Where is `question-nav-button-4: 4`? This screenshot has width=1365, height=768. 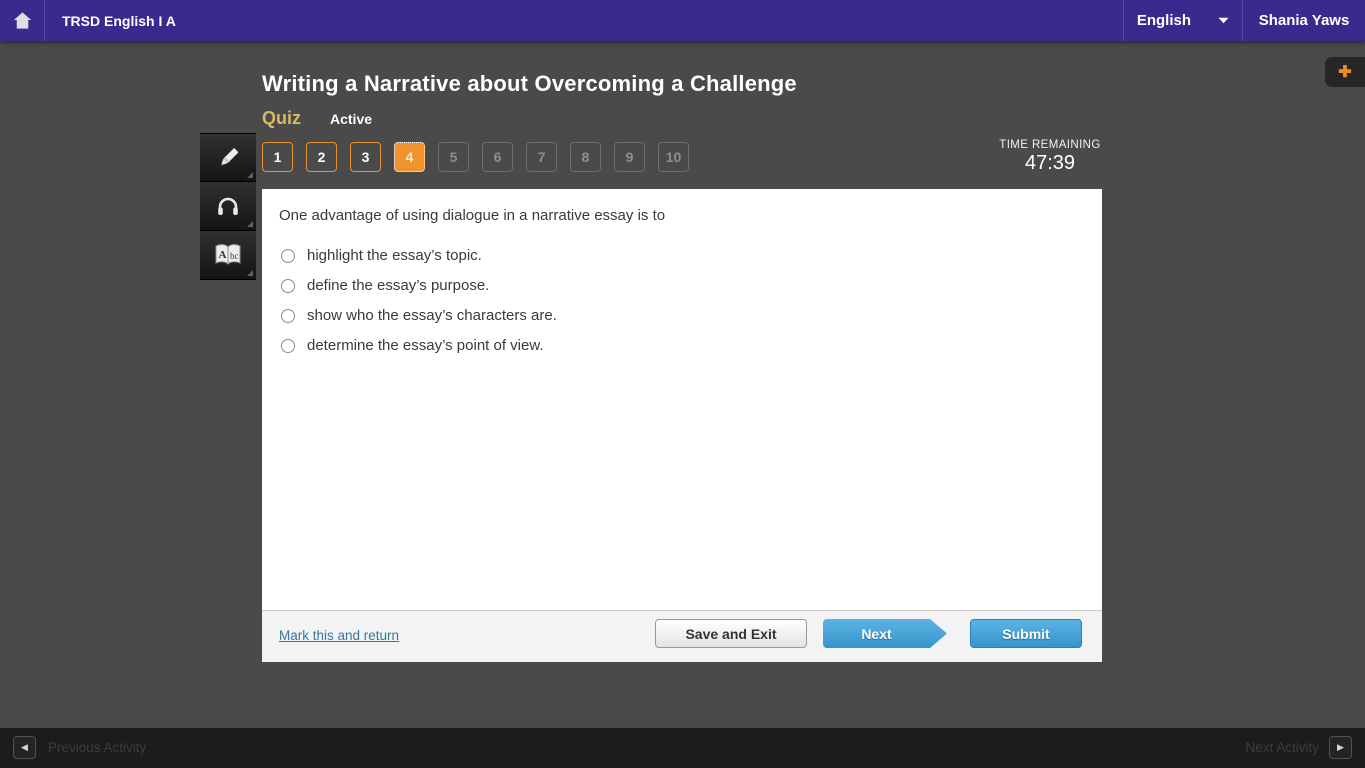 question-nav-button-4: 4 is located at coordinates (409, 157).